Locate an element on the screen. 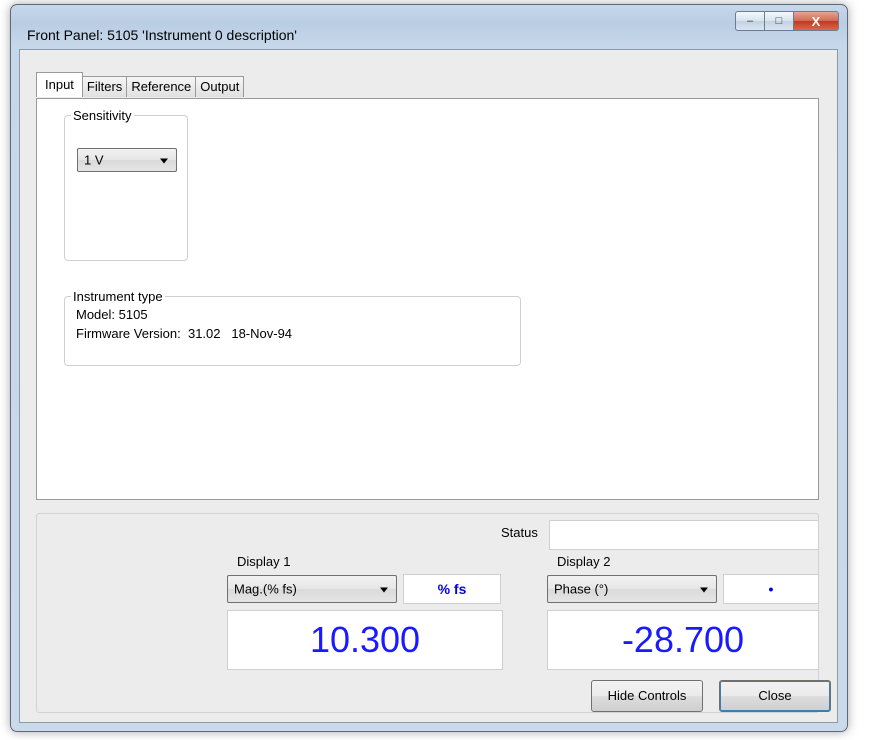  firmware-version-text: Firmware Version: 31.02 18-Nov-94 is located at coordinates (184, 333).